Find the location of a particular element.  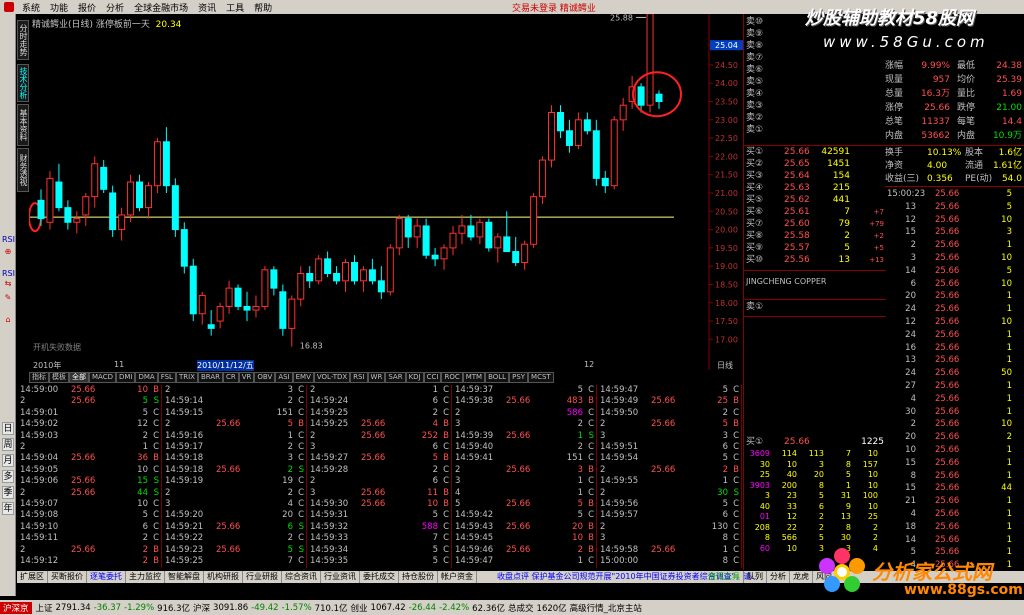

bottom-tab: 综合资讯 is located at coordinates (301, 577).